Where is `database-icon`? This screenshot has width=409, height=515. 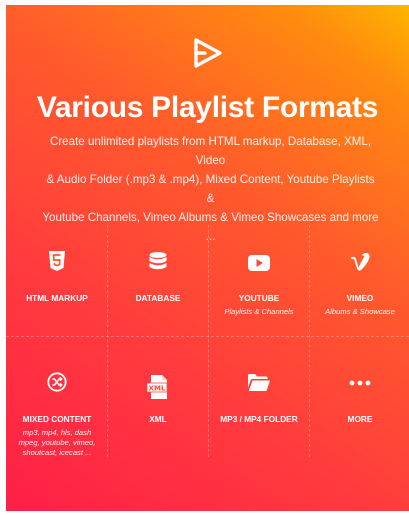 database-icon is located at coordinates (158, 261).